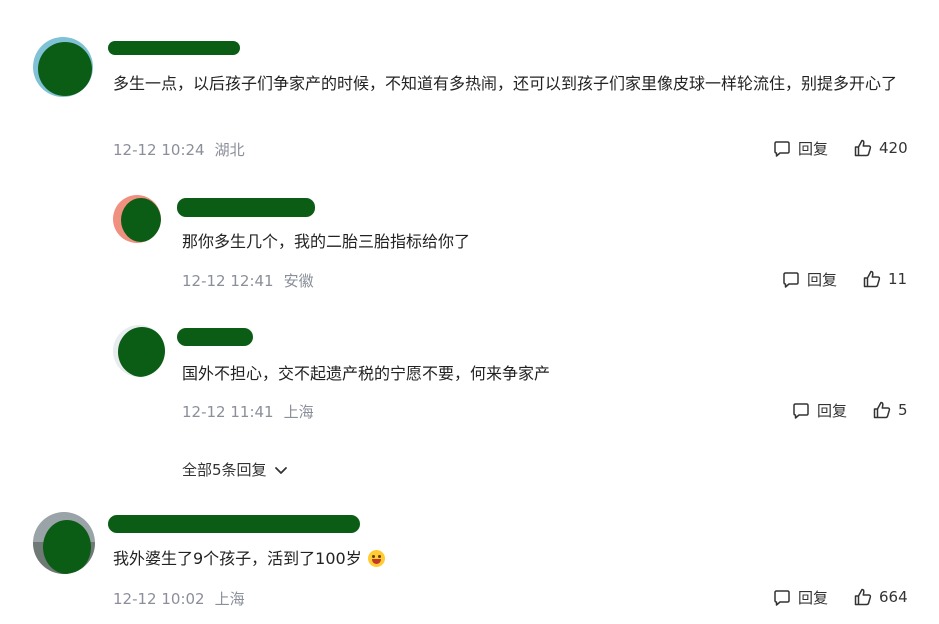  I want to click on like-count: 664, so click(893, 597).